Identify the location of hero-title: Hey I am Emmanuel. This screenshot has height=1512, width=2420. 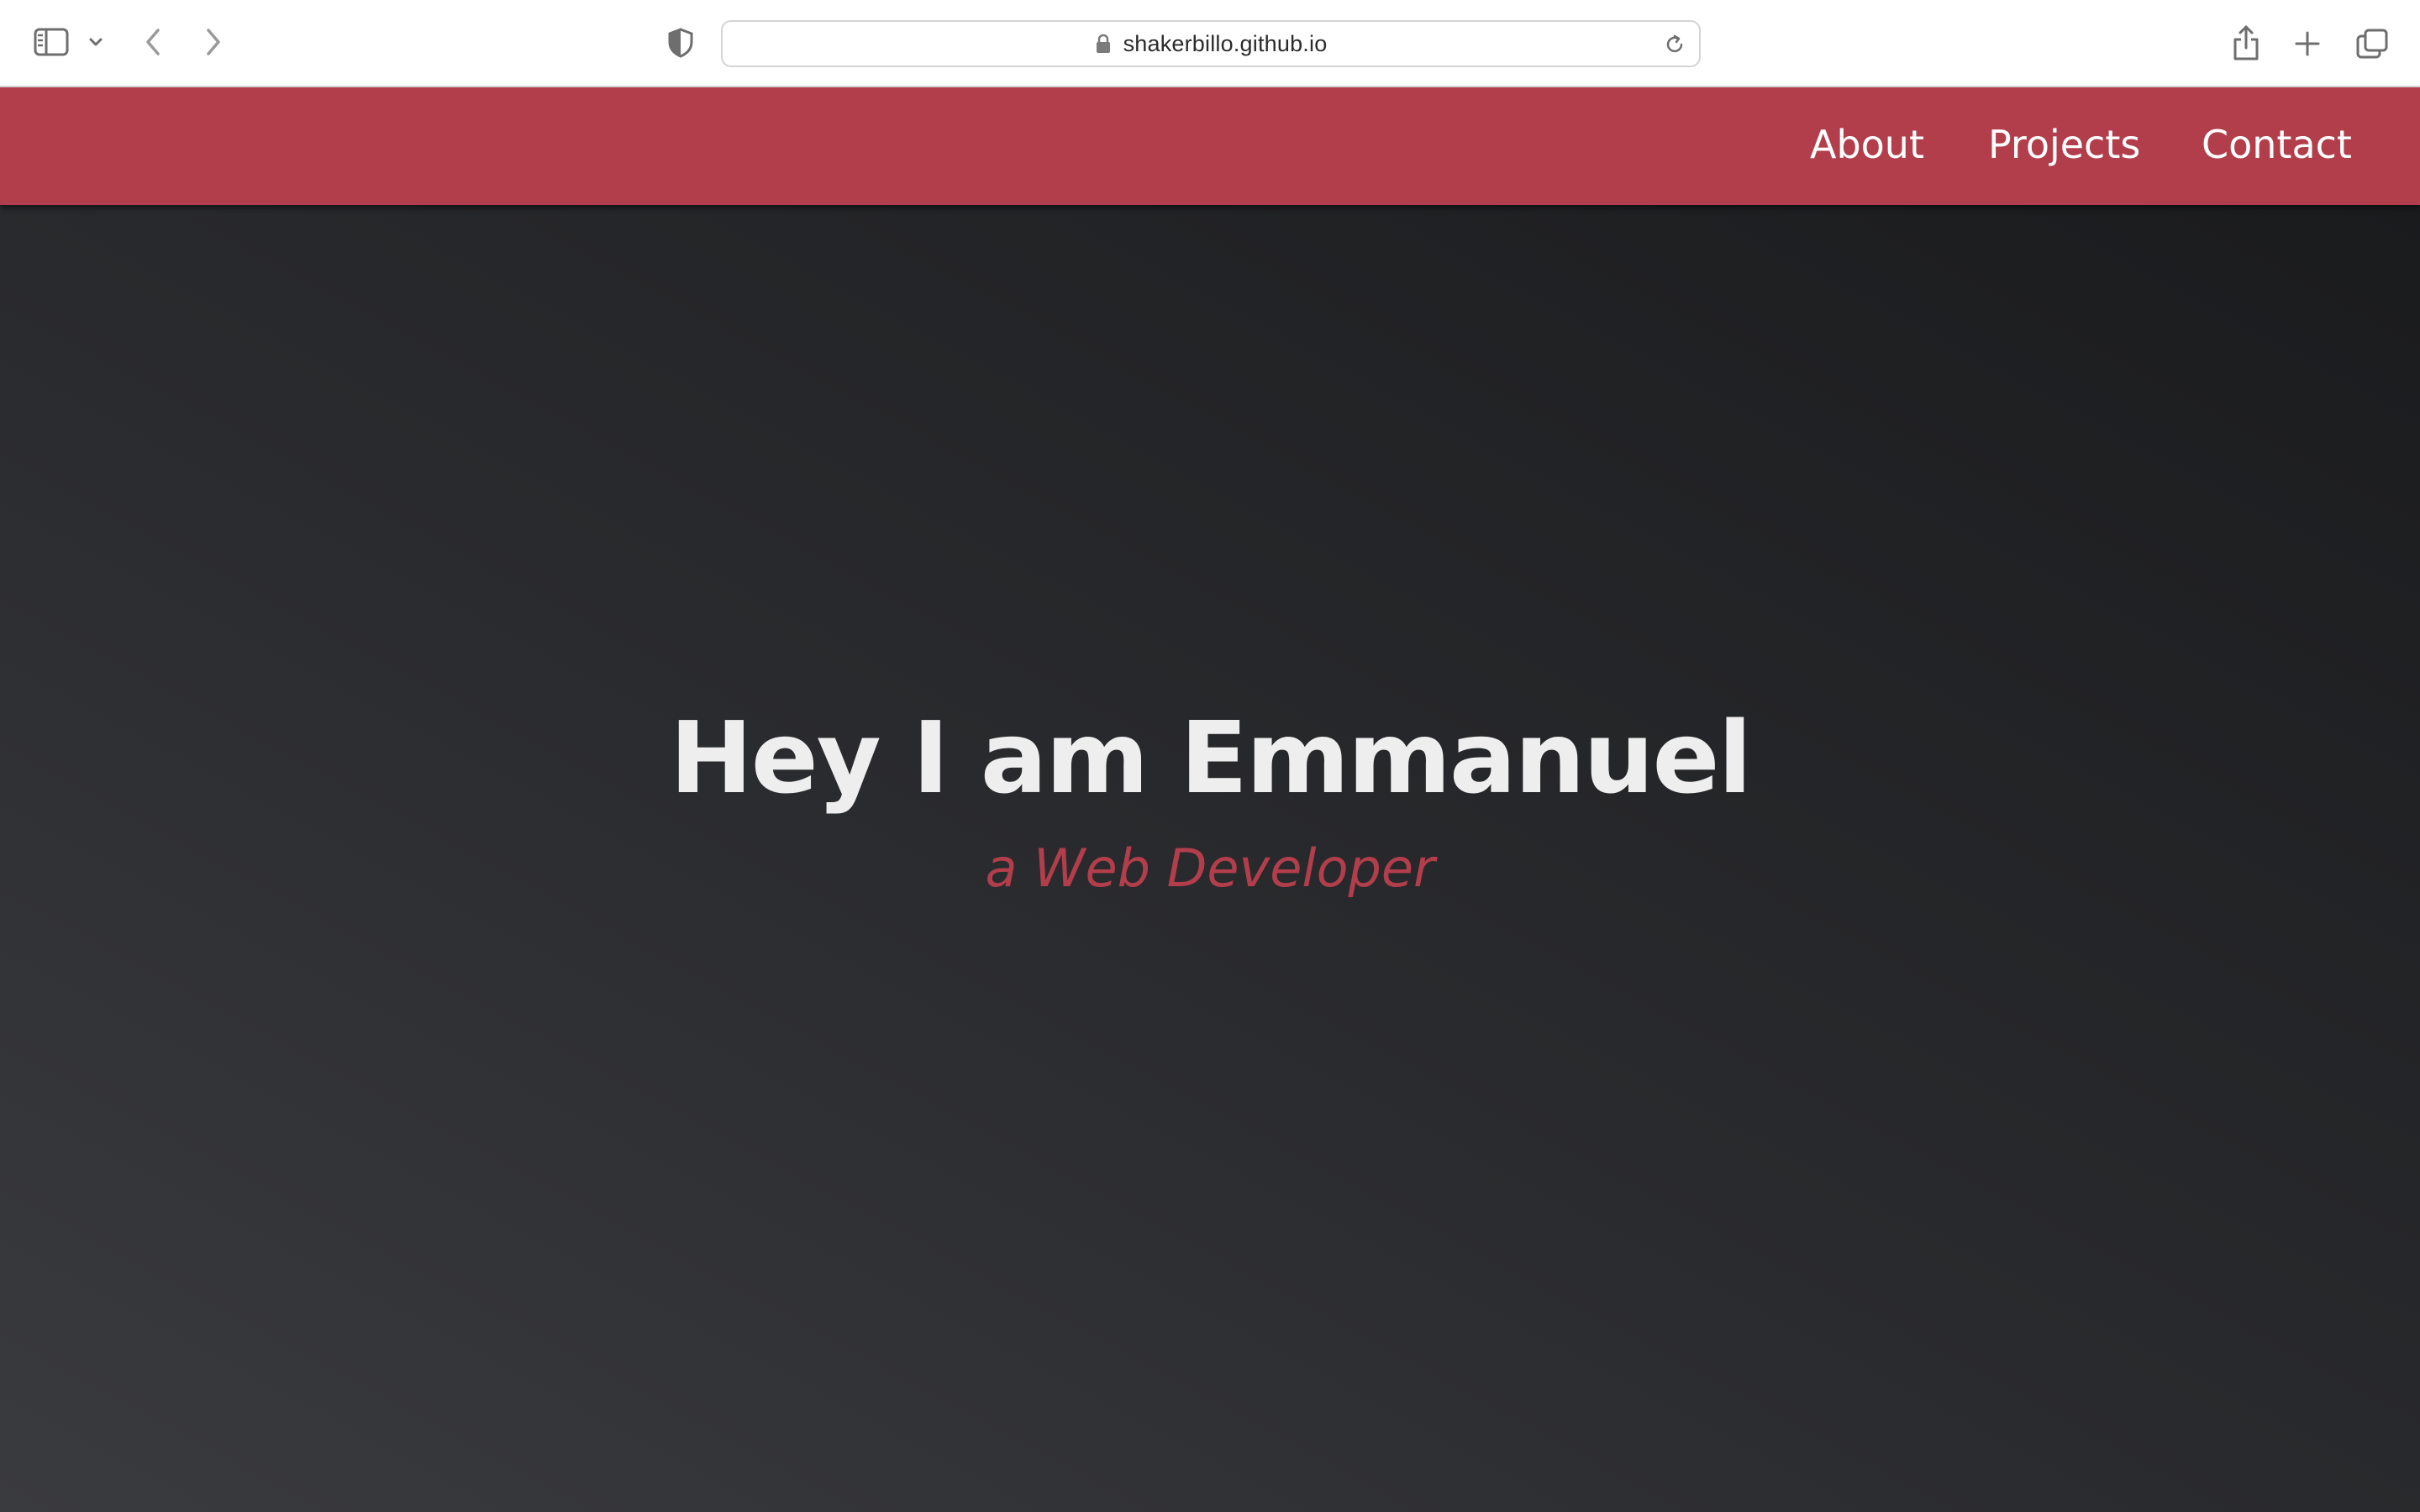
(1210, 758).